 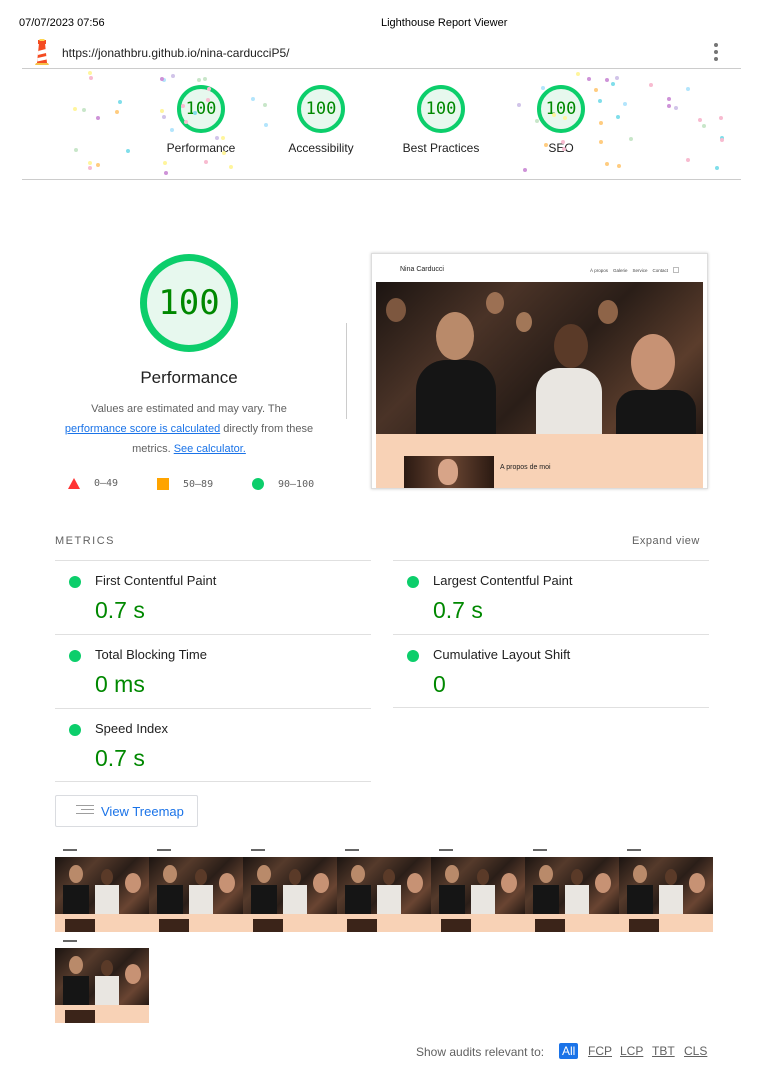 I want to click on metric-si: Speed Index 0.7 s, so click(x=213, y=745).